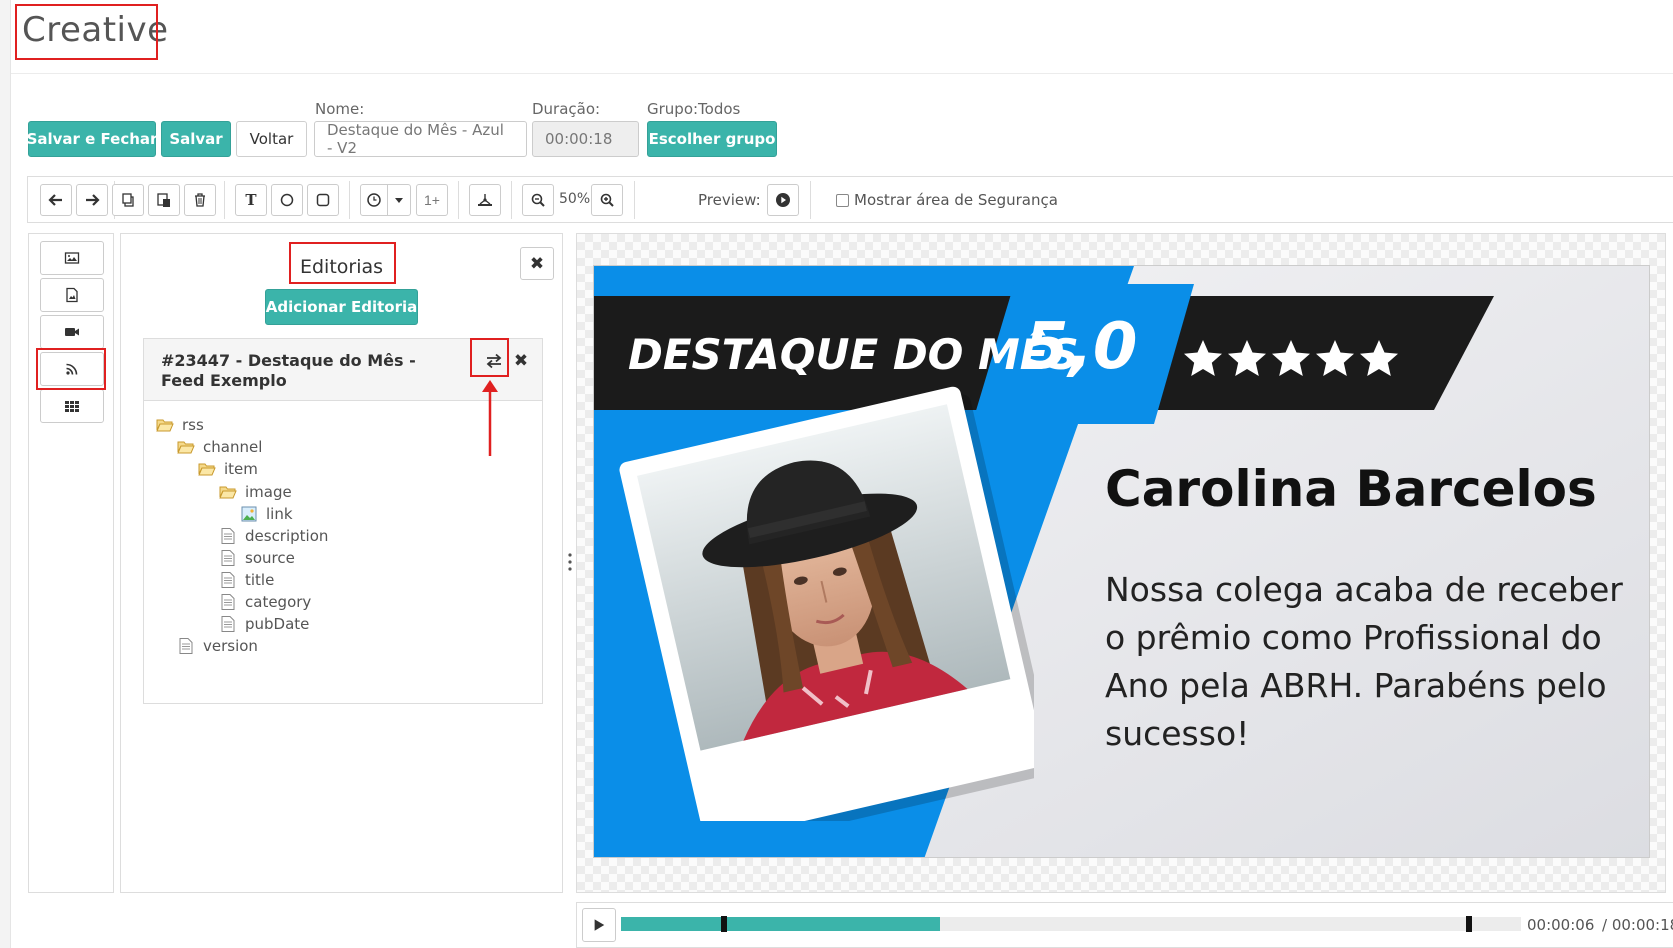 This screenshot has height=948, width=1673. Describe the element at coordinates (71, 369) in the screenshot. I see `annotation-box-rss` at that location.